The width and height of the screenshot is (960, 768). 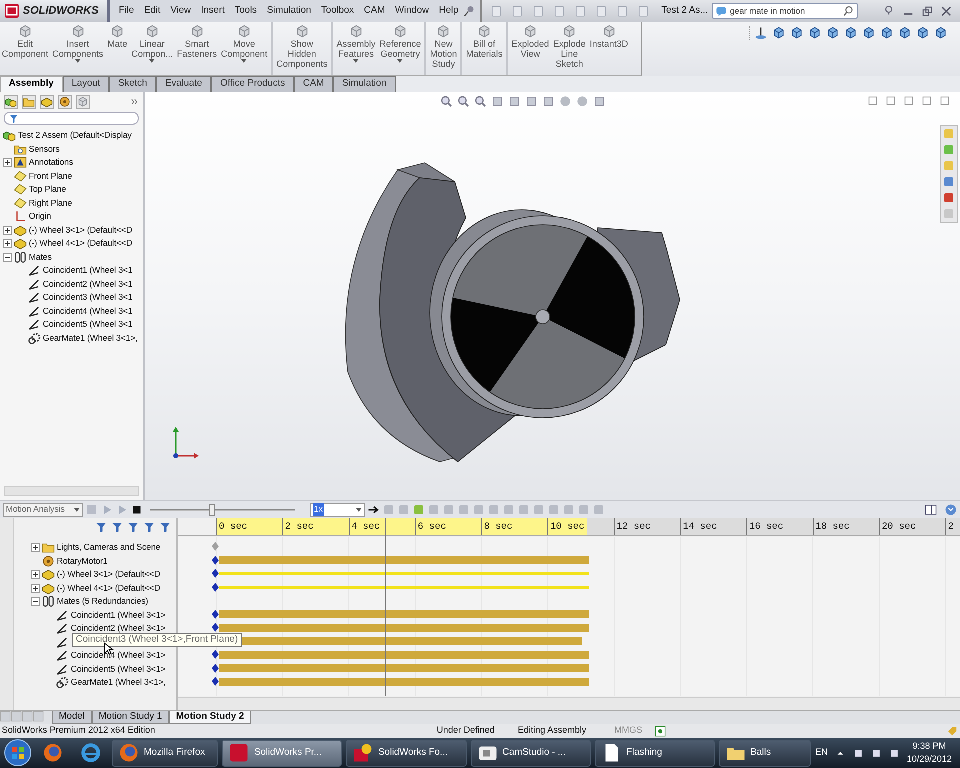 What do you see at coordinates (86, 84) in the screenshot?
I see `tab: Layout` at bounding box center [86, 84].